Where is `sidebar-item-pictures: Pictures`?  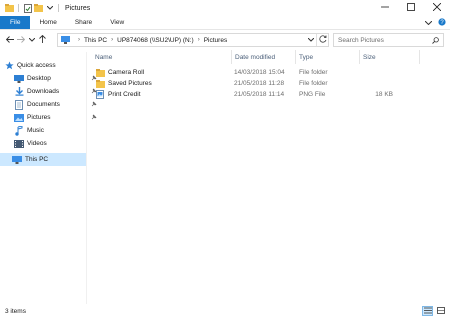 sidebar-item-pictures: Pictures is located at coordinates (57, 117).